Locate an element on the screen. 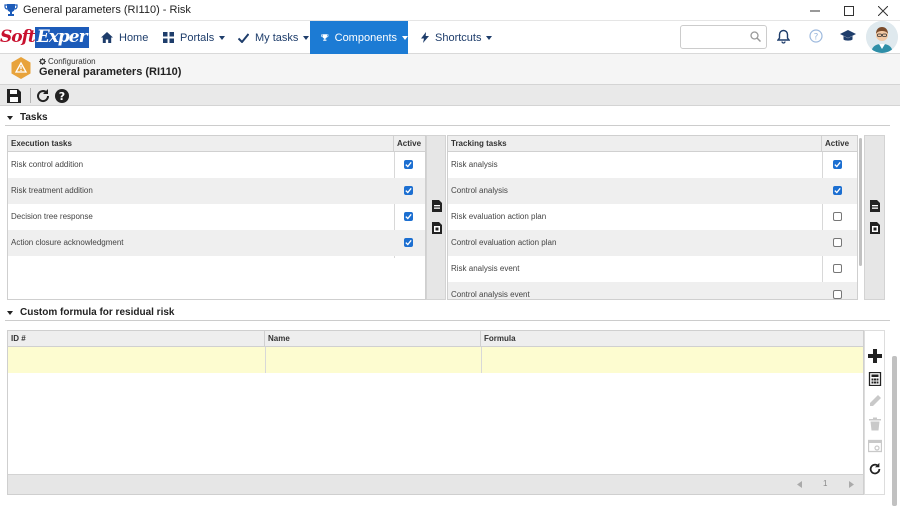 This screenshot has height=508, width=900. table-row: Decision tree response is located at coordinates (216, 217).